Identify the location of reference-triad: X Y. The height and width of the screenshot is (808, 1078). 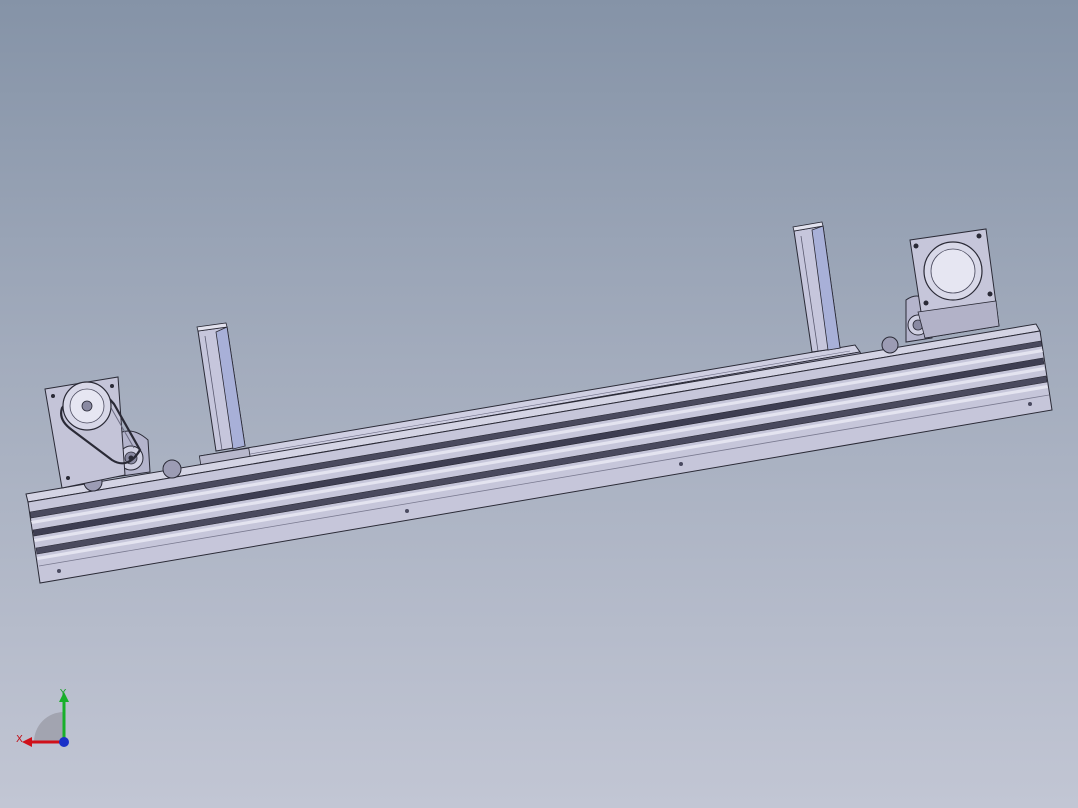
(43, 719).